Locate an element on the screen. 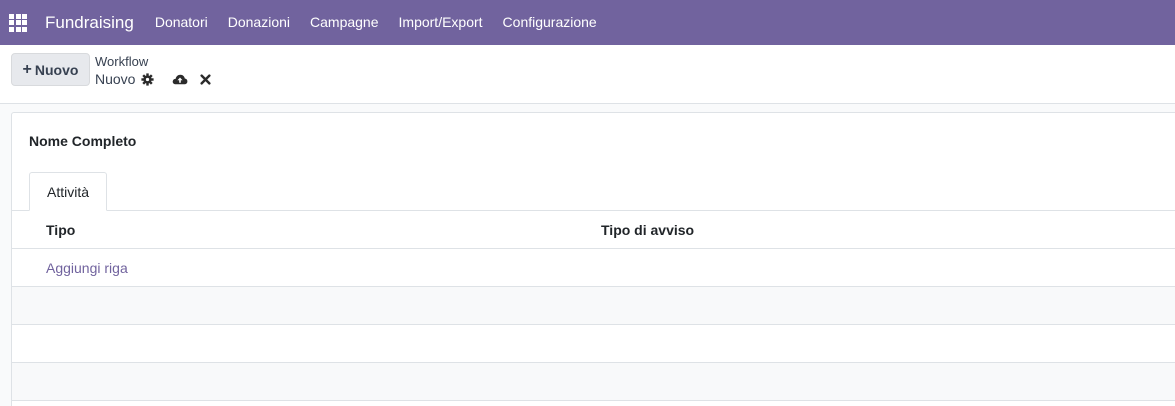  breadcrumb-current: Nuovo is located at coordinates (153, 79).